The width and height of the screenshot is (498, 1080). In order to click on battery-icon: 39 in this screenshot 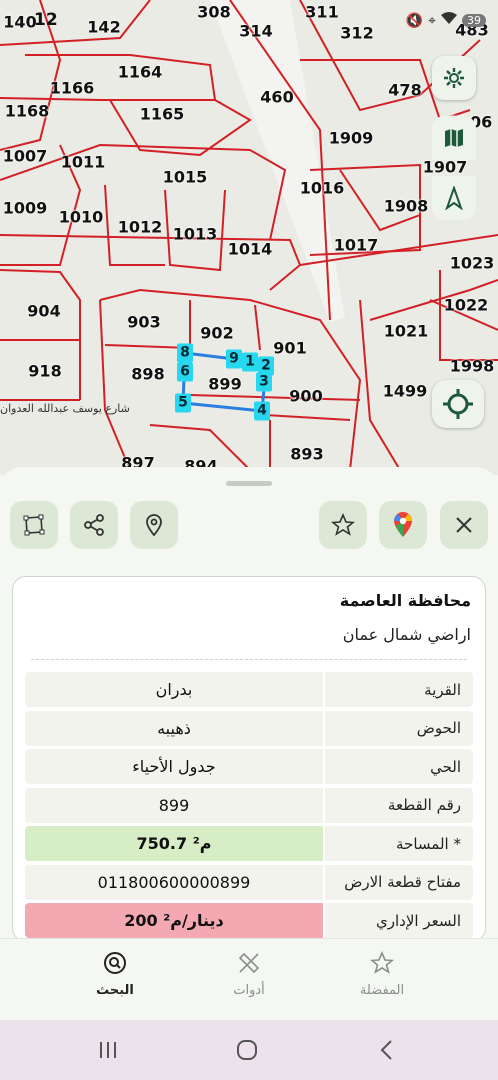, I will do `click(474, 20)`.